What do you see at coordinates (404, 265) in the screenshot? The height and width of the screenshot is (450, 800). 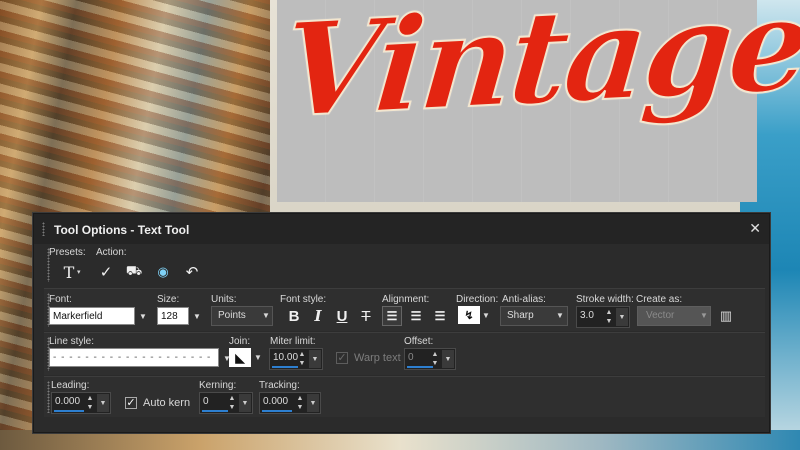 I see `presets-row: Presets: Action: T ▾ ✓ ⛟ ◉ ↶` at bounding box center [404, 265].